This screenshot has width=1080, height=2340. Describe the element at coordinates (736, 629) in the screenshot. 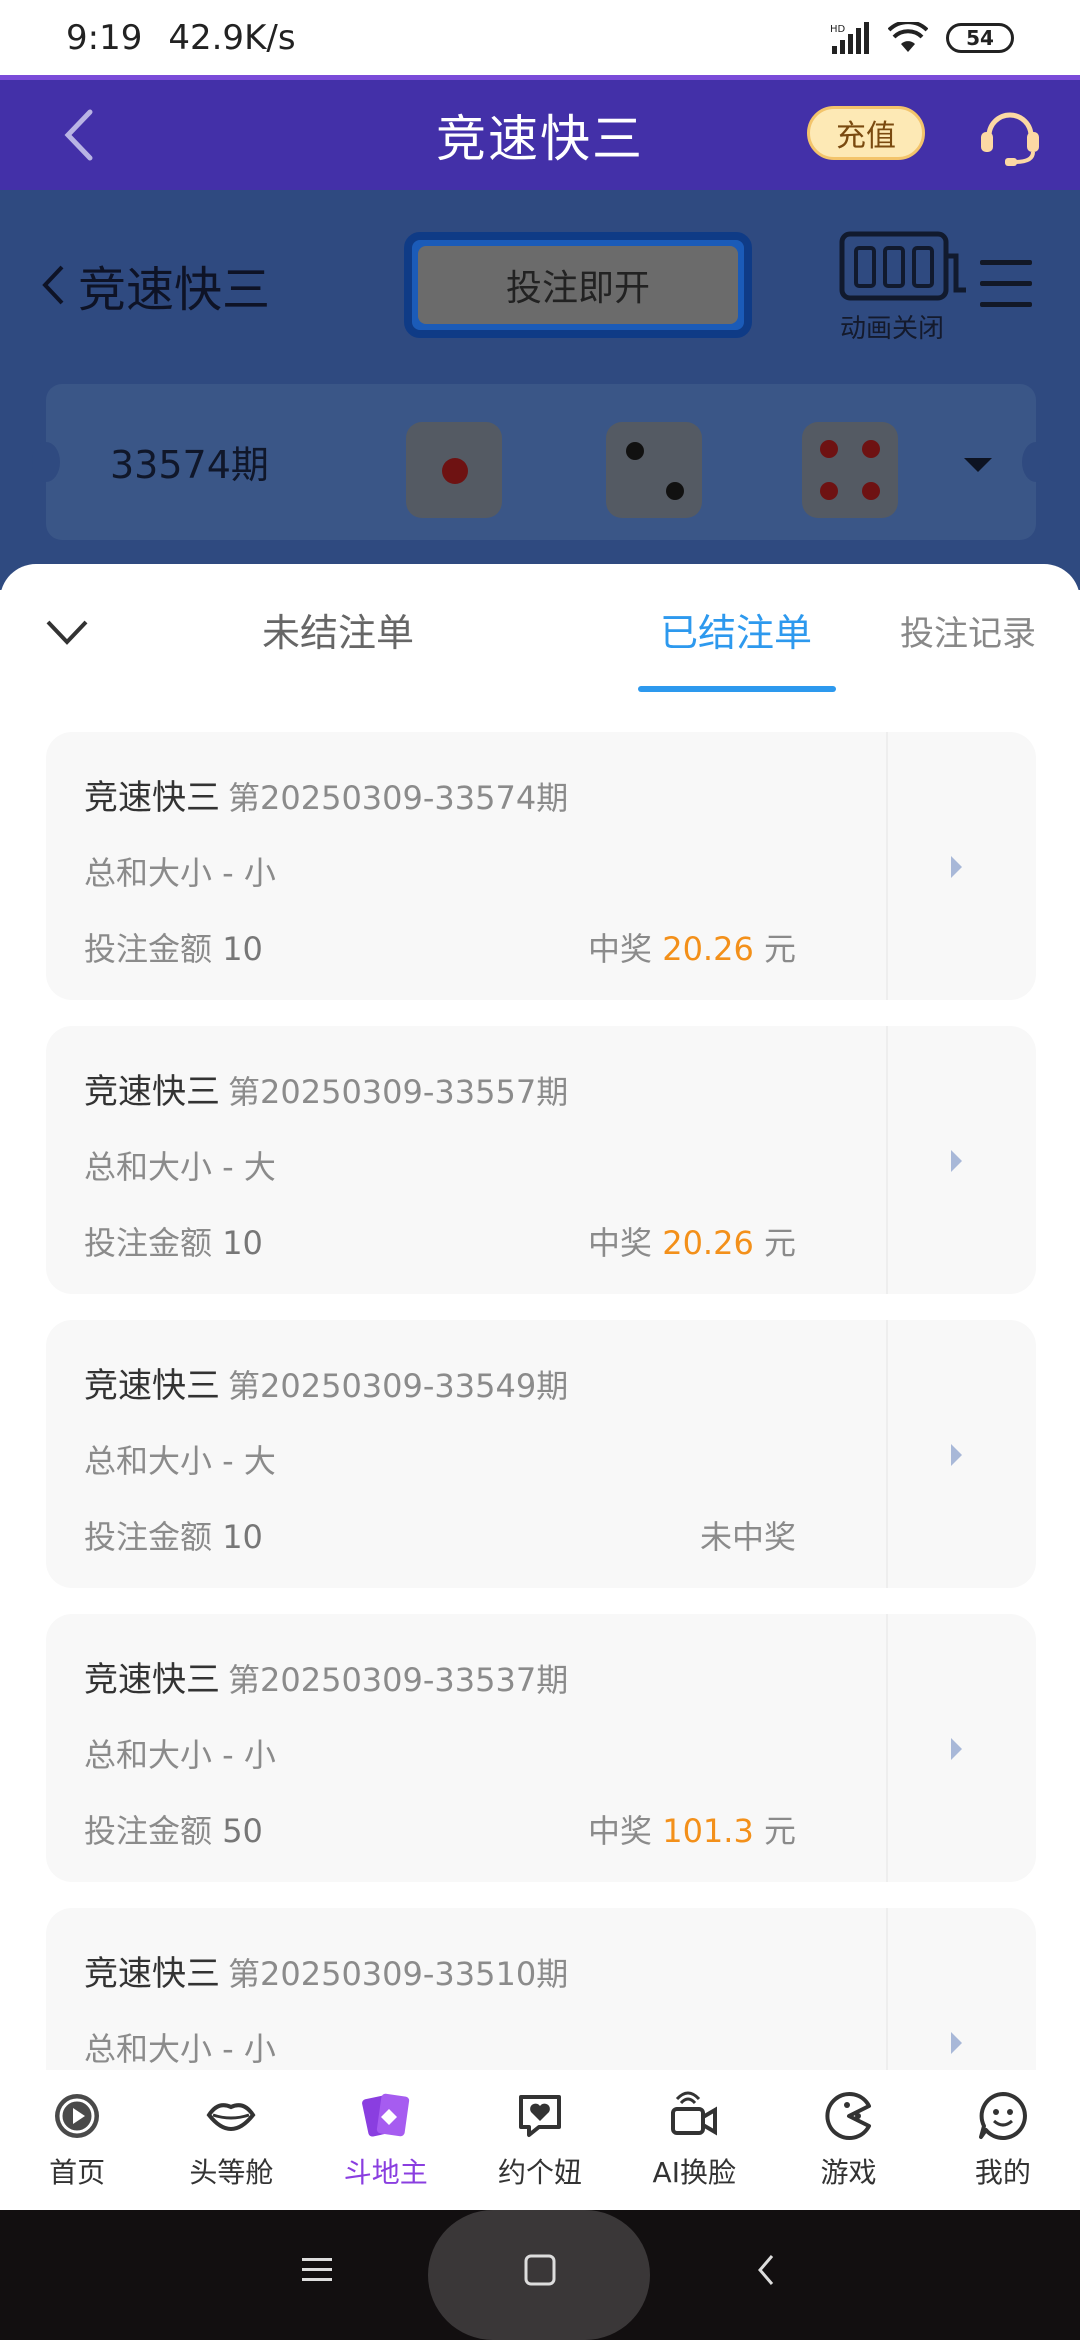

I see `tab-settled: 已结注单` at that location.